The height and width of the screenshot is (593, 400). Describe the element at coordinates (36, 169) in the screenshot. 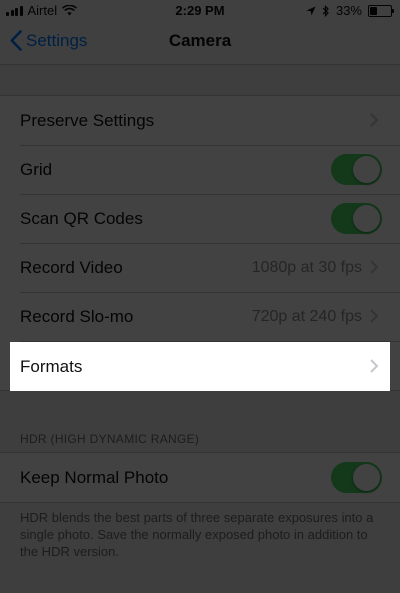

I see `grid-label: Grid` at that location.